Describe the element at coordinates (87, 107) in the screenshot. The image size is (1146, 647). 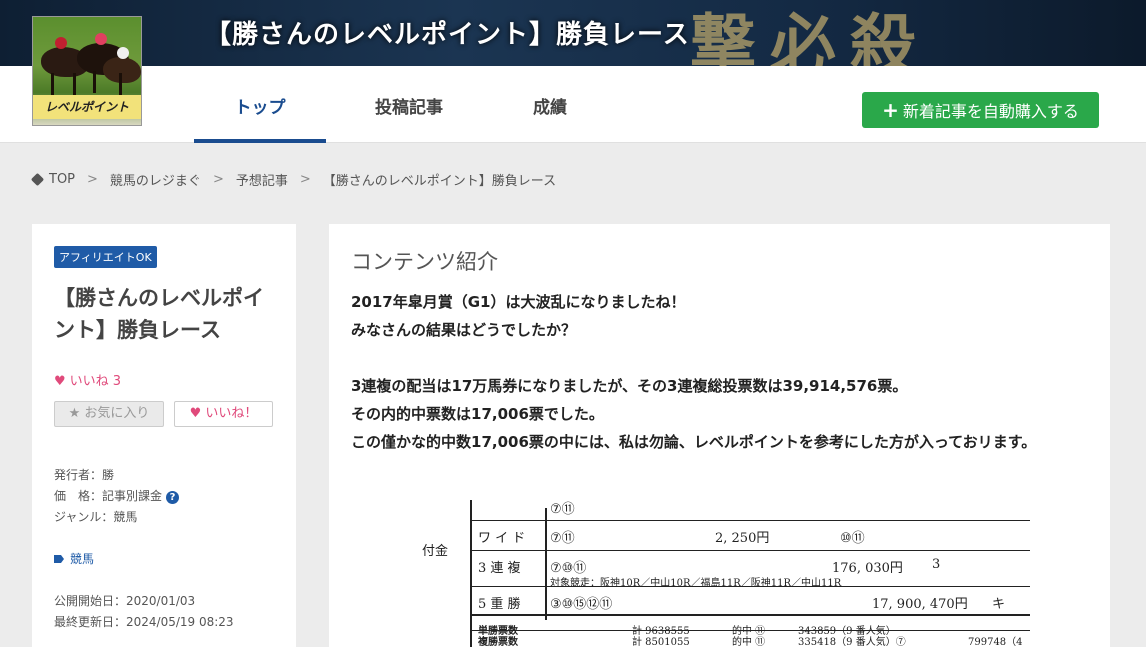
I see `logo-label: レベルポイント` at that location.